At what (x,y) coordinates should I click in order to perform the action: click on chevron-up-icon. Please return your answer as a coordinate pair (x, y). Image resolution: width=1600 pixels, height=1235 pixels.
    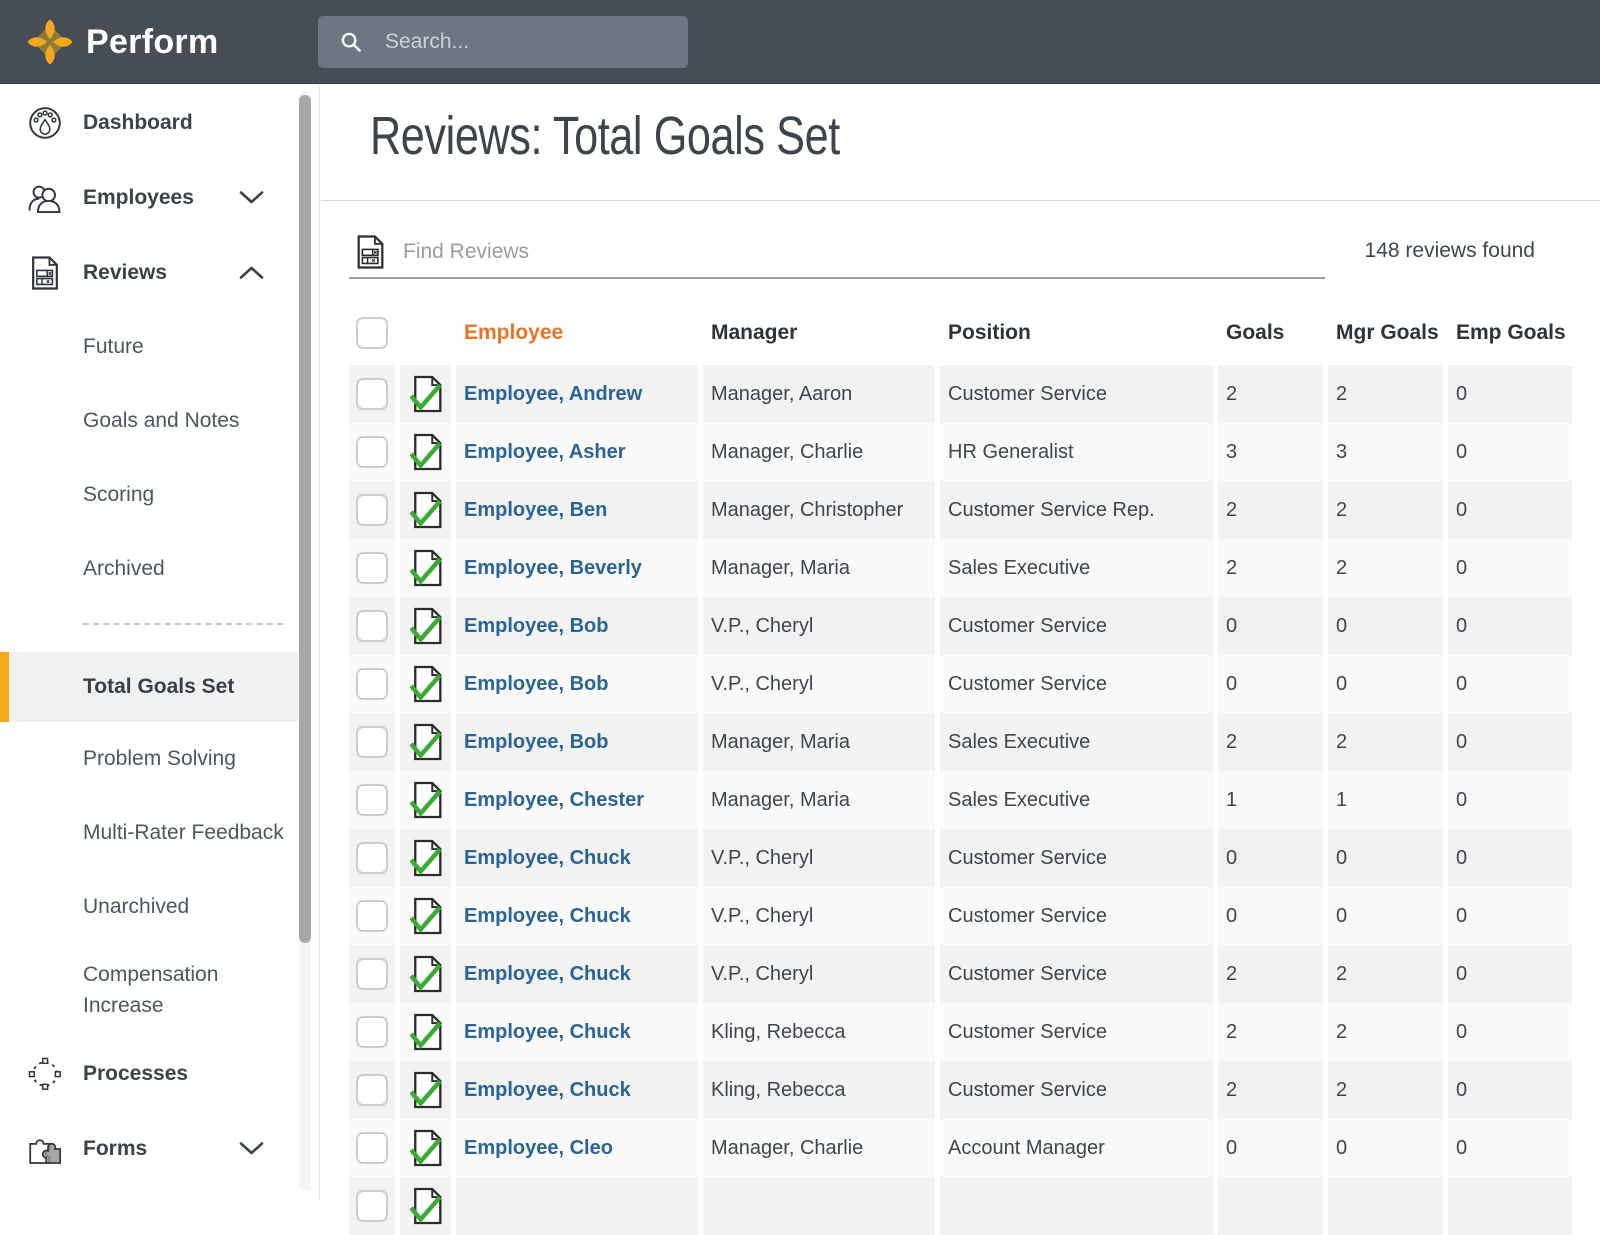
    Looking at the image, I should click on (251, 272).